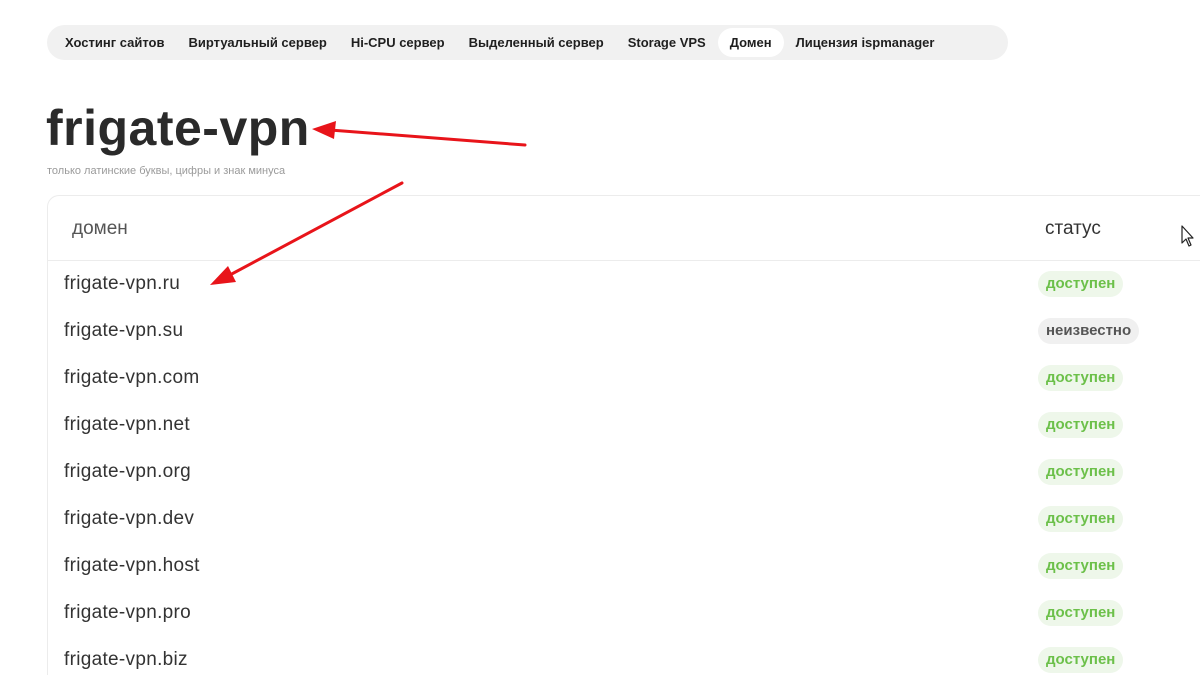  What do you see at coordinates (100, 228) in the screenshot?
I see `column-header-domain: домен` at bounding box center [100, 228].